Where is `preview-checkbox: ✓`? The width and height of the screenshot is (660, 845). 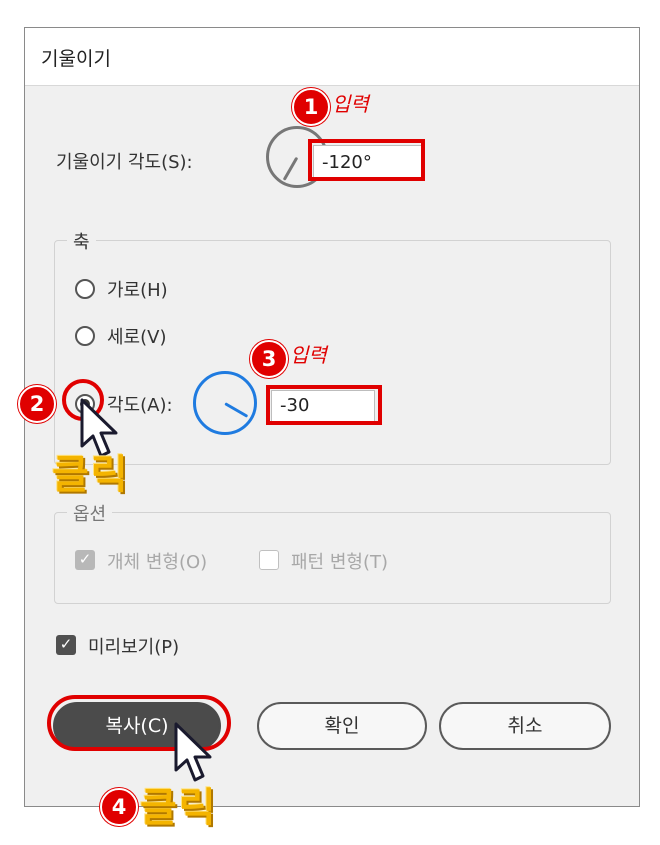 preview-checkbox: ✓ is located at coordinates (66, 645).